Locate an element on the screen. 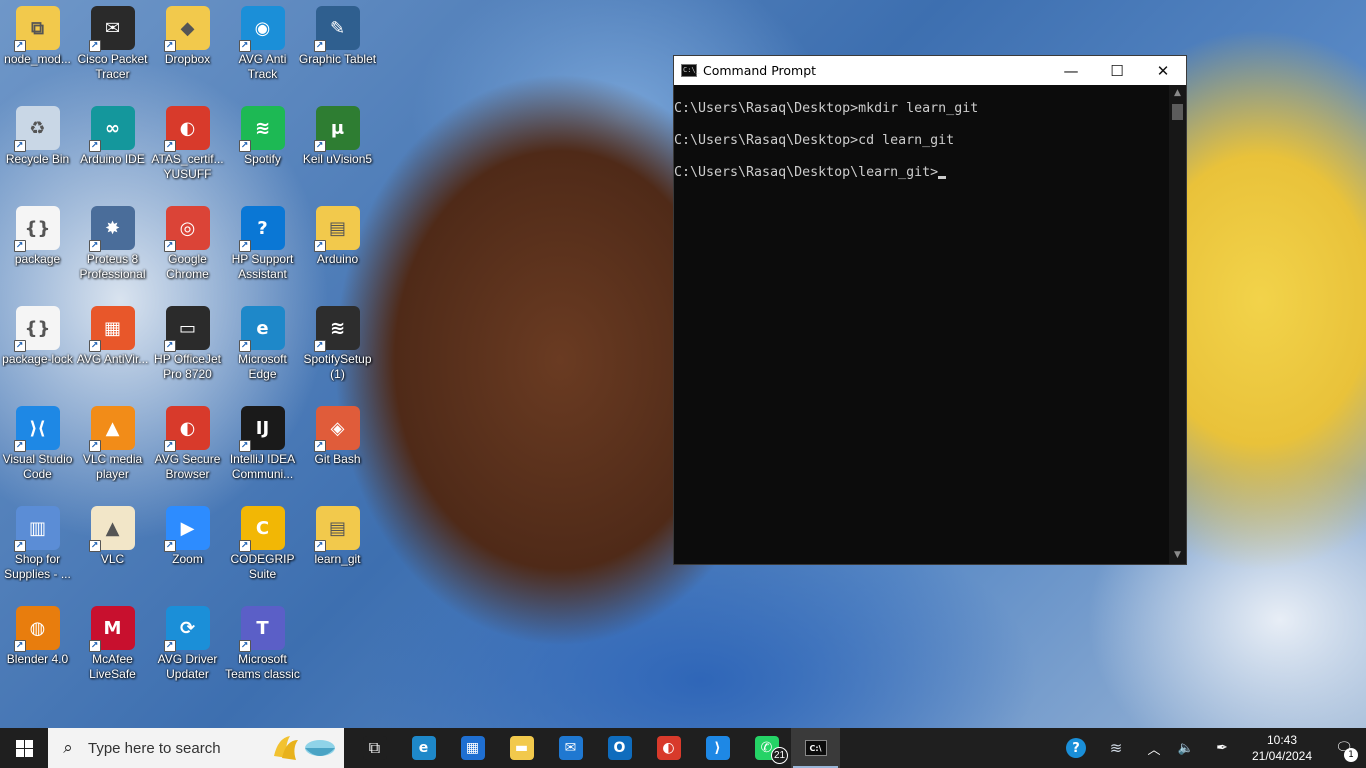  volume-icon: 🔈 is located at coordinates (1186, 748).